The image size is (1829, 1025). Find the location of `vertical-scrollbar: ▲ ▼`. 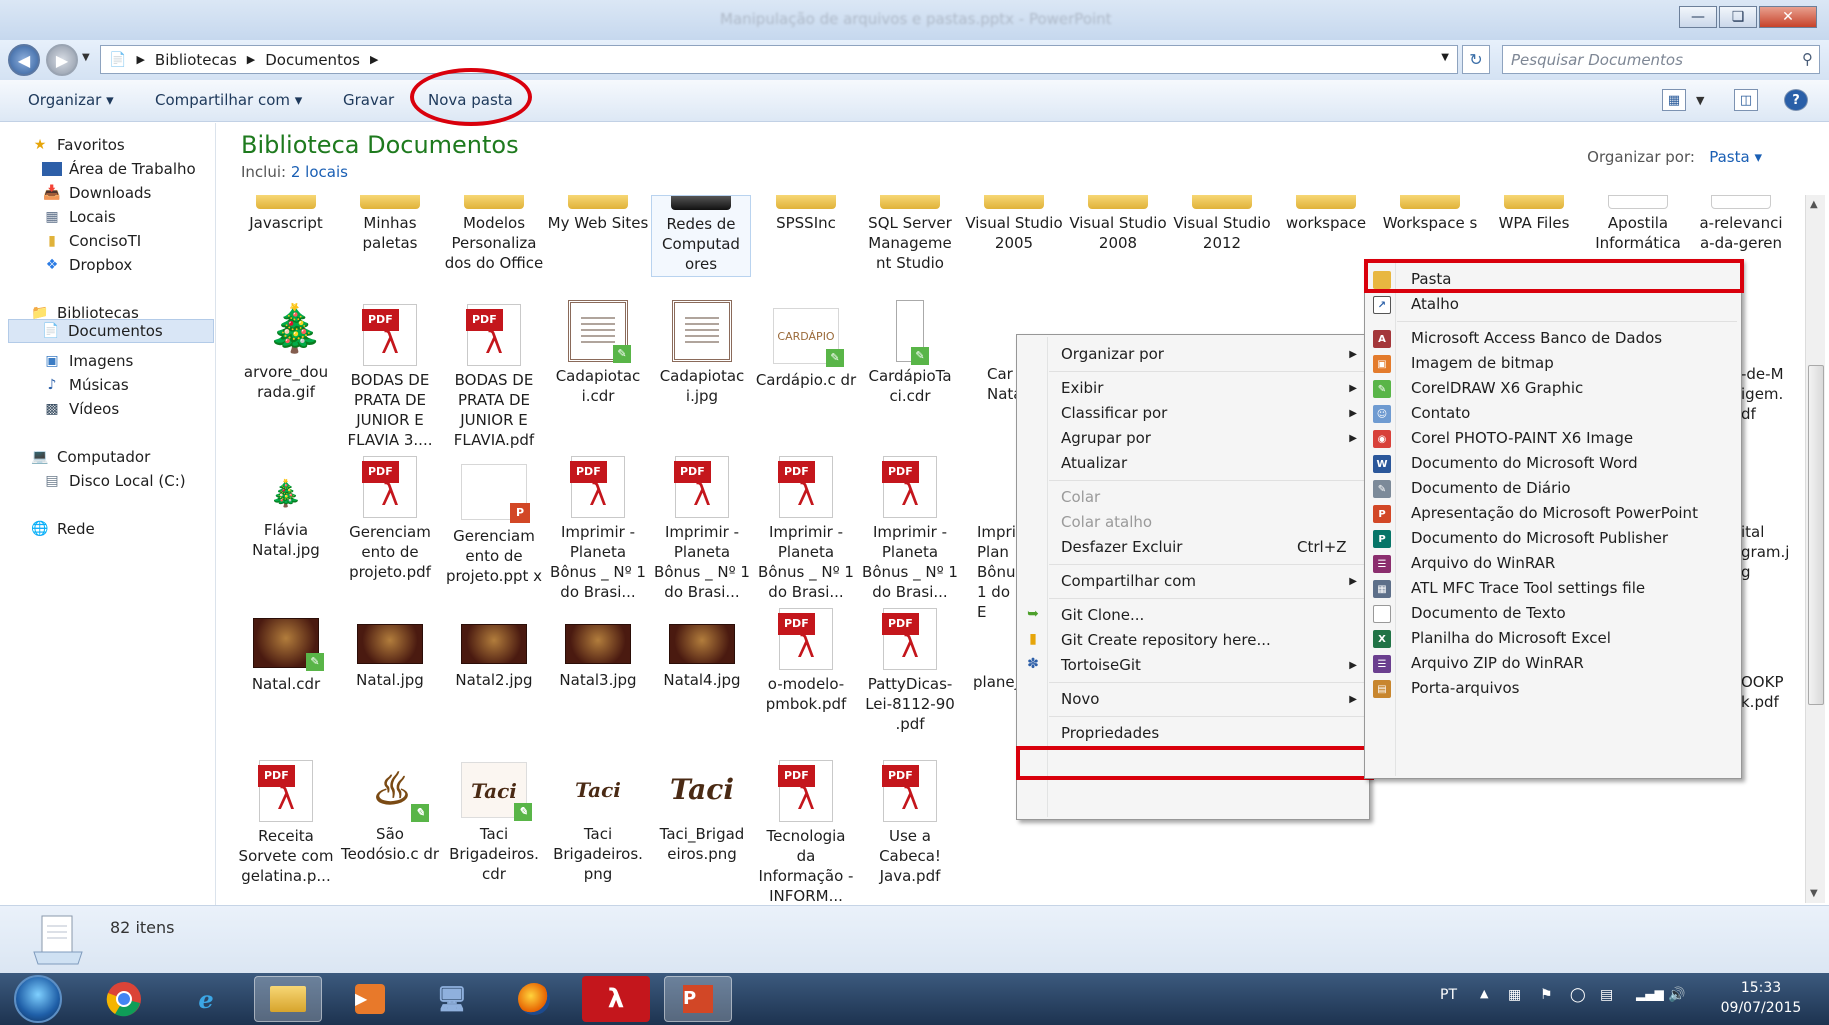

vertical-scrollbar: ▲ ▼ is located at coordinates (1815, 549).